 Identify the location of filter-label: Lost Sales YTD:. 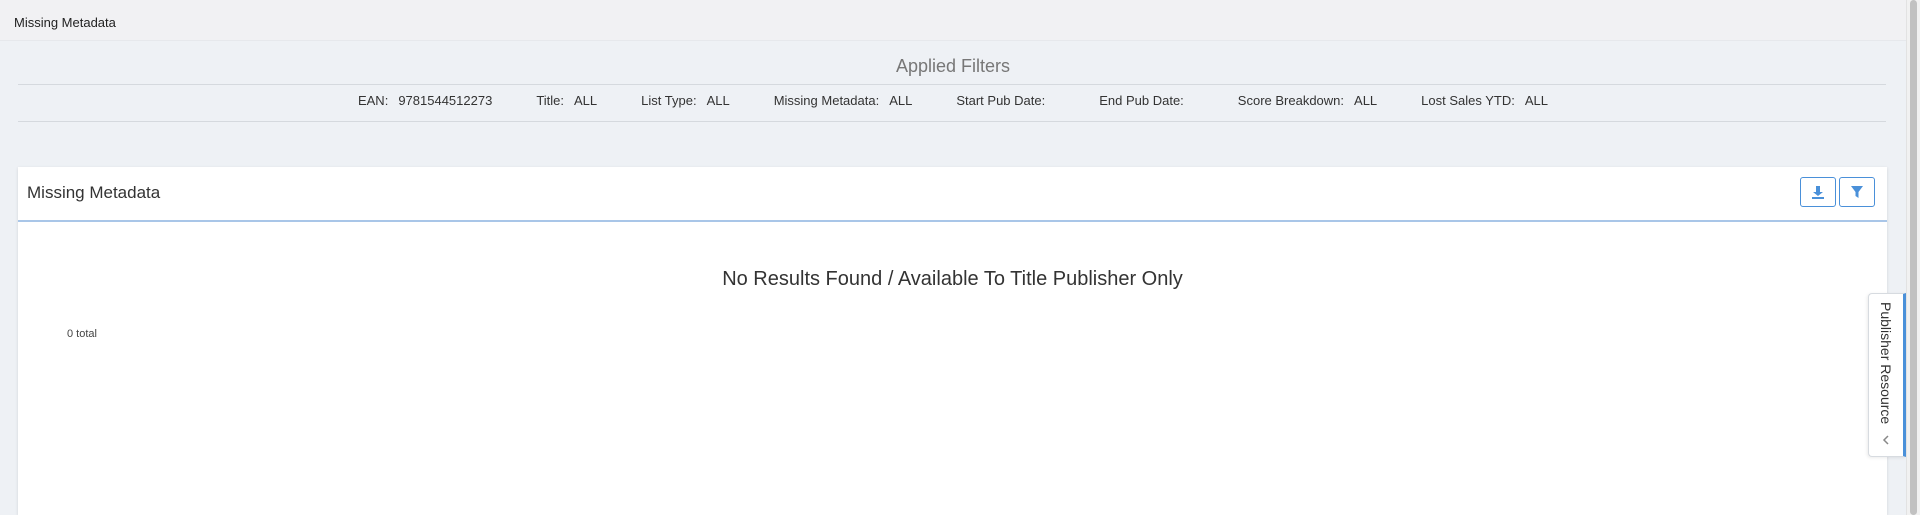
(1468, 100).